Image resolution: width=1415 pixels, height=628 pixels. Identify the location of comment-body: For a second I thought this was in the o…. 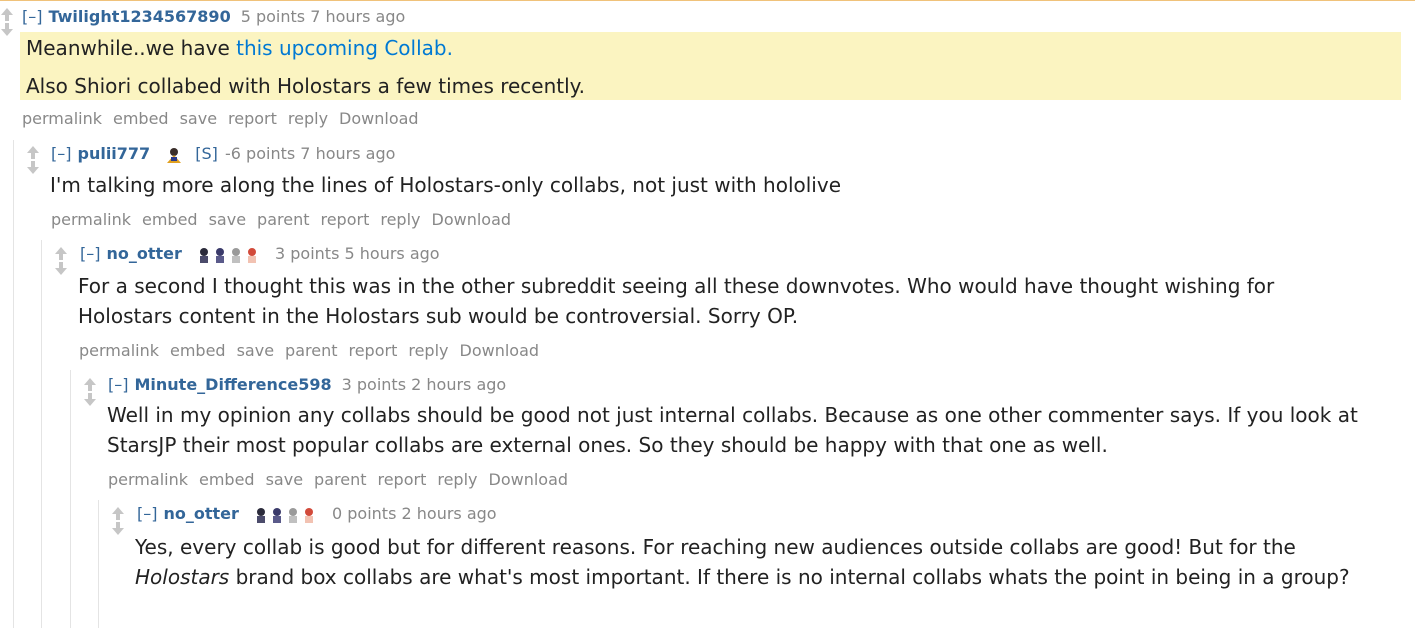
(698, 301).